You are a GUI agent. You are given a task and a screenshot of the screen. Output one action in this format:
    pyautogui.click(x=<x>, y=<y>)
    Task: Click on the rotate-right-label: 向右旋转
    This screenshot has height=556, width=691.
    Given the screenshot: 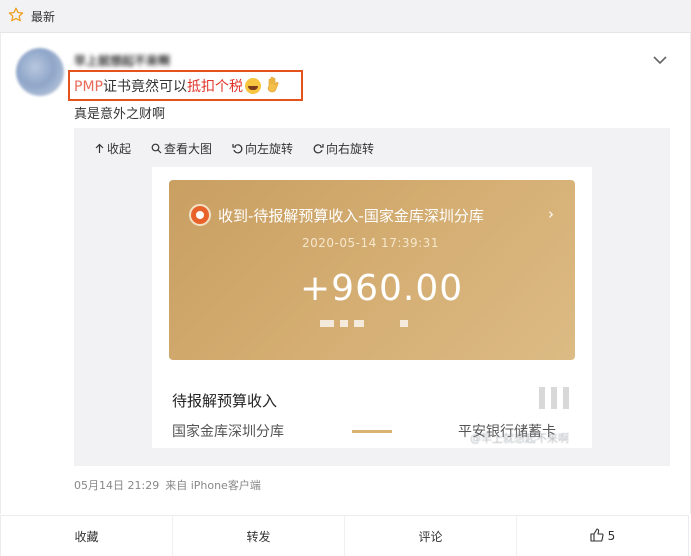 What is the action you would take?
    pyautogui.click(x=350, y=149)
    